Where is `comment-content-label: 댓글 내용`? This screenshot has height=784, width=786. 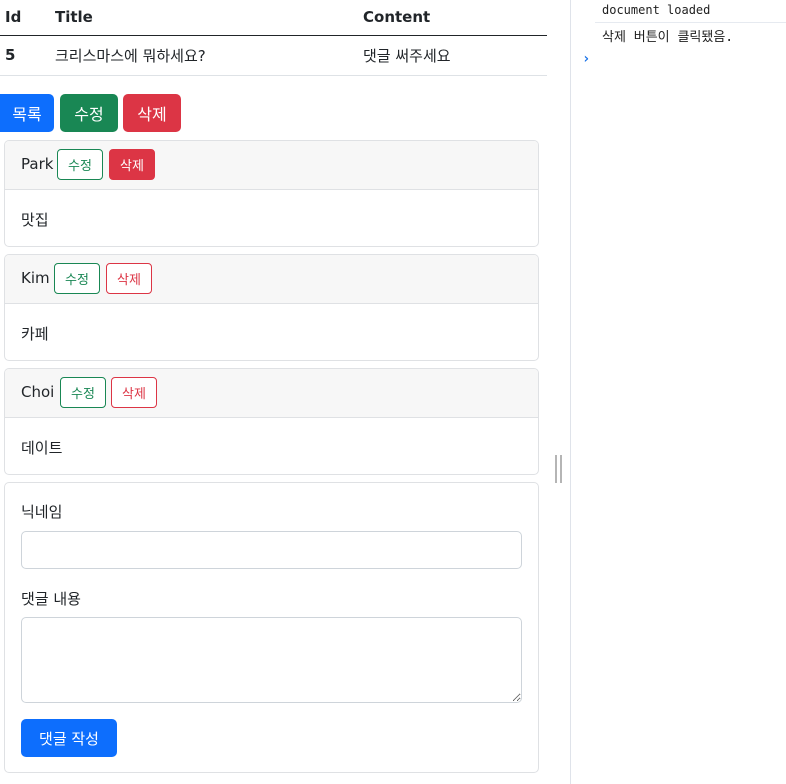
comment-content-label: 댓글 내용 is located at coordinates (51, 599).